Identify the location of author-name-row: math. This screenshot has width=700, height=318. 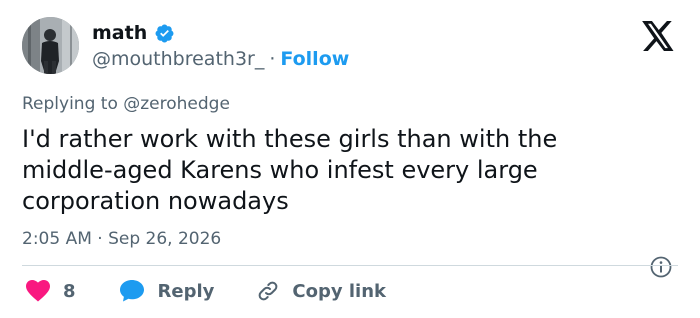
(133, 33).